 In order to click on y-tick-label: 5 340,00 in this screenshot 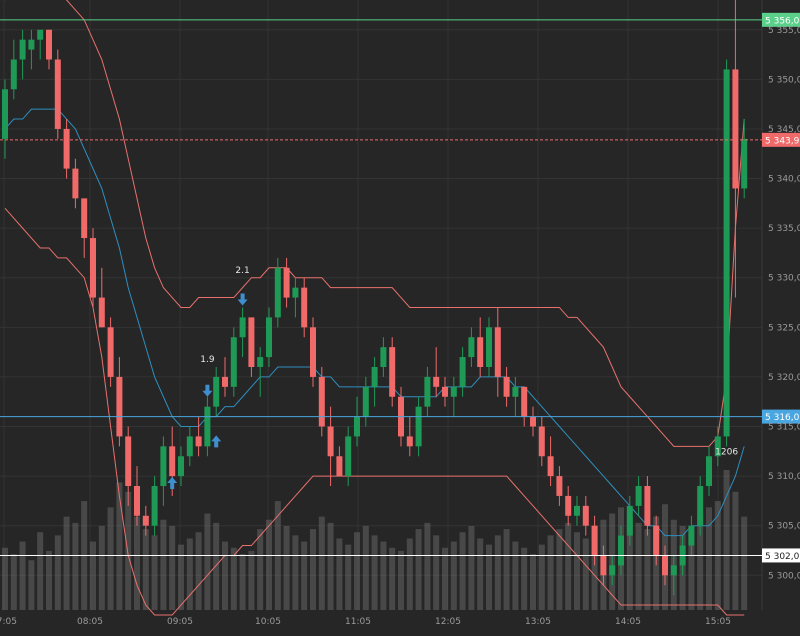, I will do `click(784, 180)`.